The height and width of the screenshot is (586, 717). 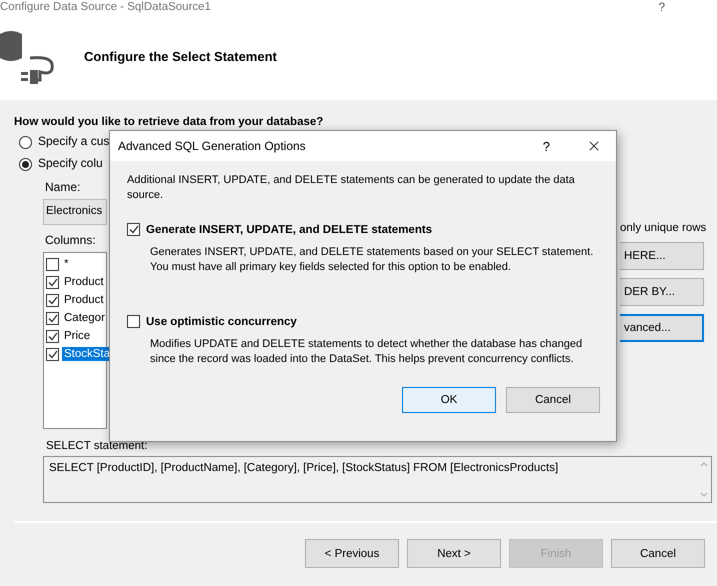 I want to click on option-description: Generates INSERT, UPDATE, and DELETE statements based on your SELECT statement. You must have all primary key fields selected for this option to be enabled., so click(x=372, y=260).